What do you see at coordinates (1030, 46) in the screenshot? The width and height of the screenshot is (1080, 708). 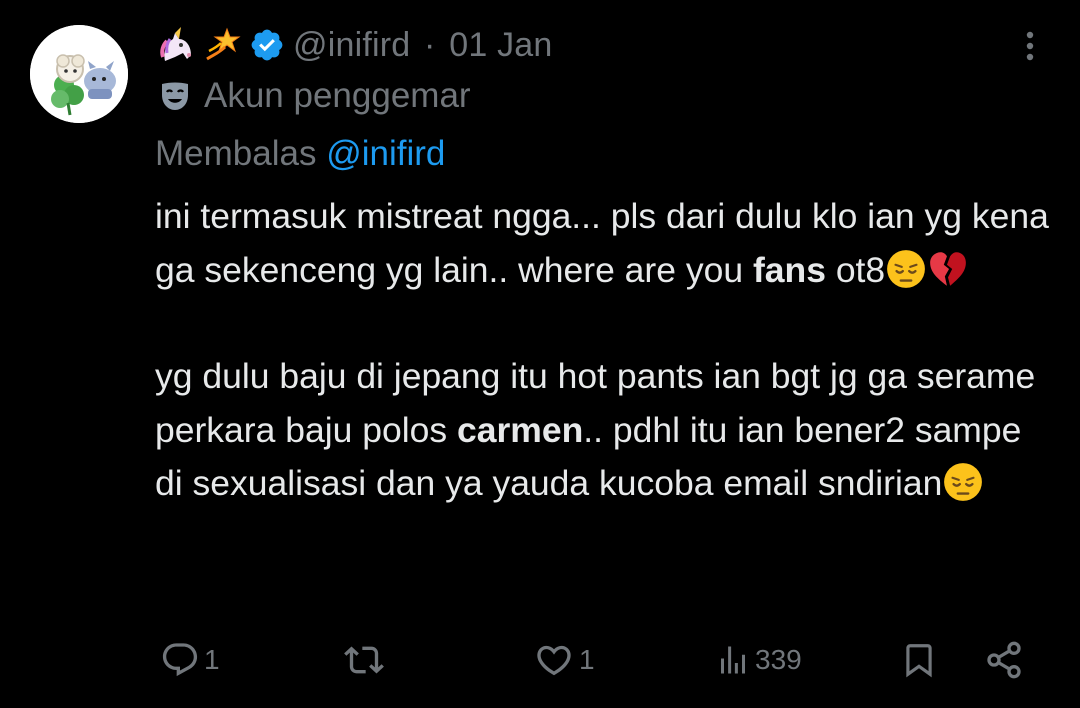 I see `more-options-icon` at bounding box center [1030, 46].